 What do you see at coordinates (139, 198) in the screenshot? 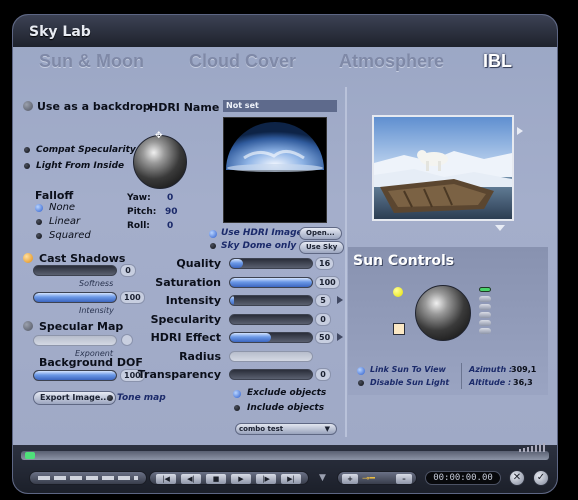
I see `yaw-label: Yaw:` at bounding box center [139, 198].